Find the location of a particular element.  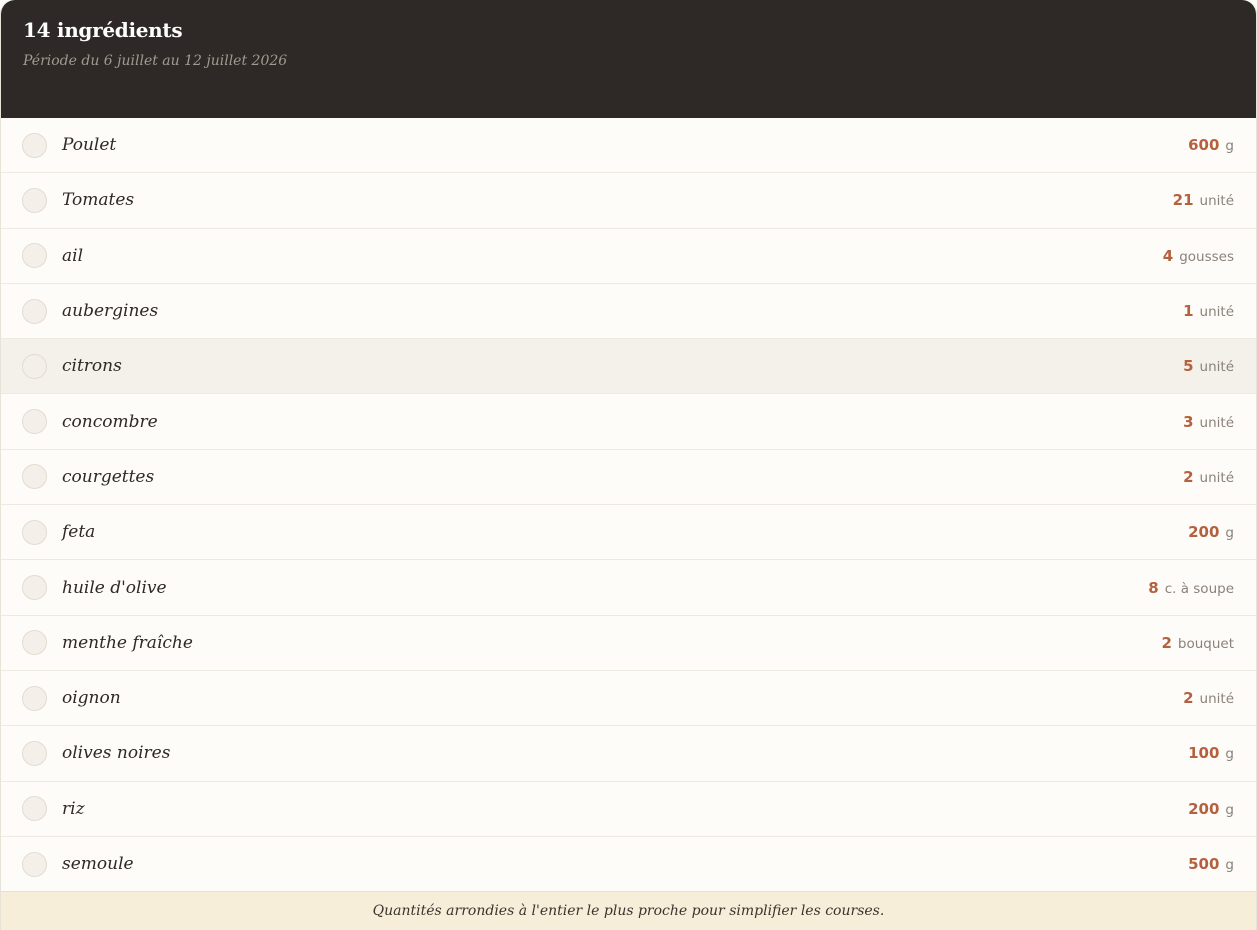

ingredient-row: menthe fraîche 2 bouquet is located at coordinates (628, 643).